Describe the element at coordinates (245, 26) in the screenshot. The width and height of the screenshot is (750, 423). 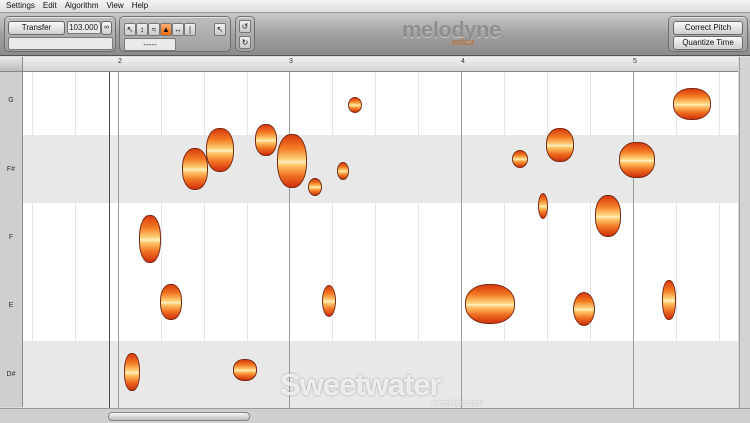
I see `undo-icon: ↺` at that location.